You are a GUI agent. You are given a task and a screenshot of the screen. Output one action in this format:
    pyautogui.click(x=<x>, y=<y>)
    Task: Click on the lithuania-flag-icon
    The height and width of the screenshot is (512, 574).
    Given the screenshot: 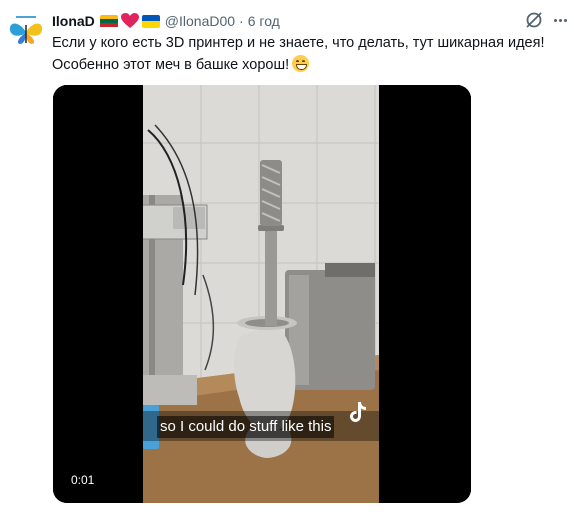 What is the action you would take?
    pyautogui.click(x=108, y=21)
    